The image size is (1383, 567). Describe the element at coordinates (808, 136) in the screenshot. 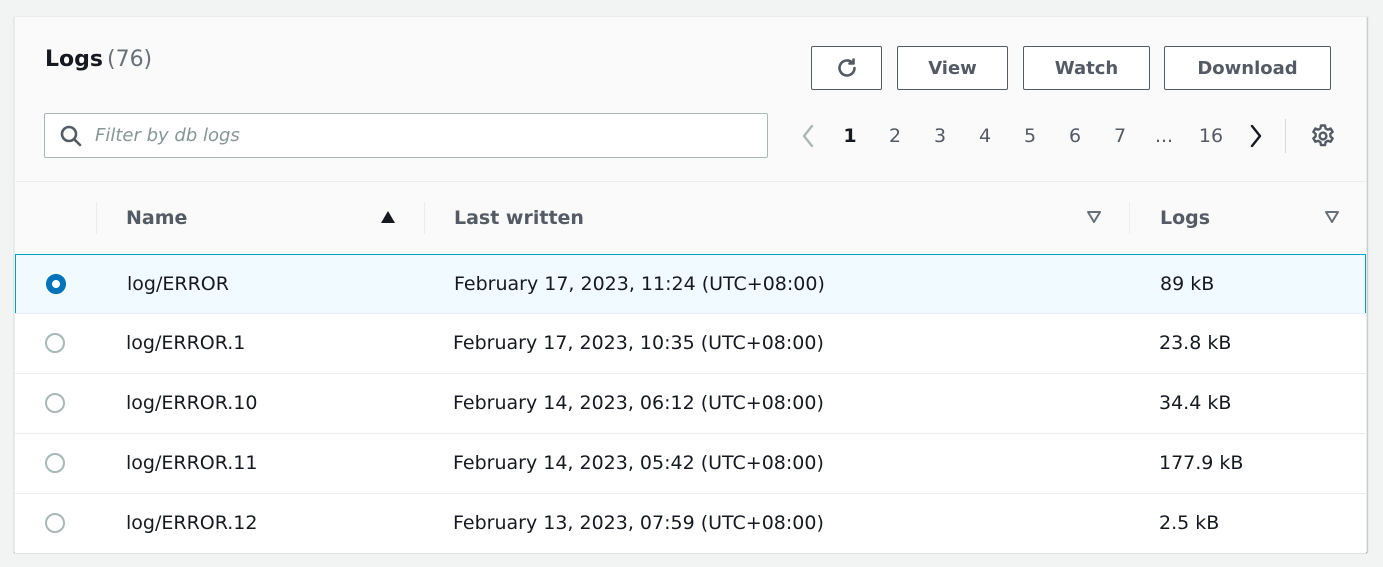

I see `chevron-left-icon` at that location.